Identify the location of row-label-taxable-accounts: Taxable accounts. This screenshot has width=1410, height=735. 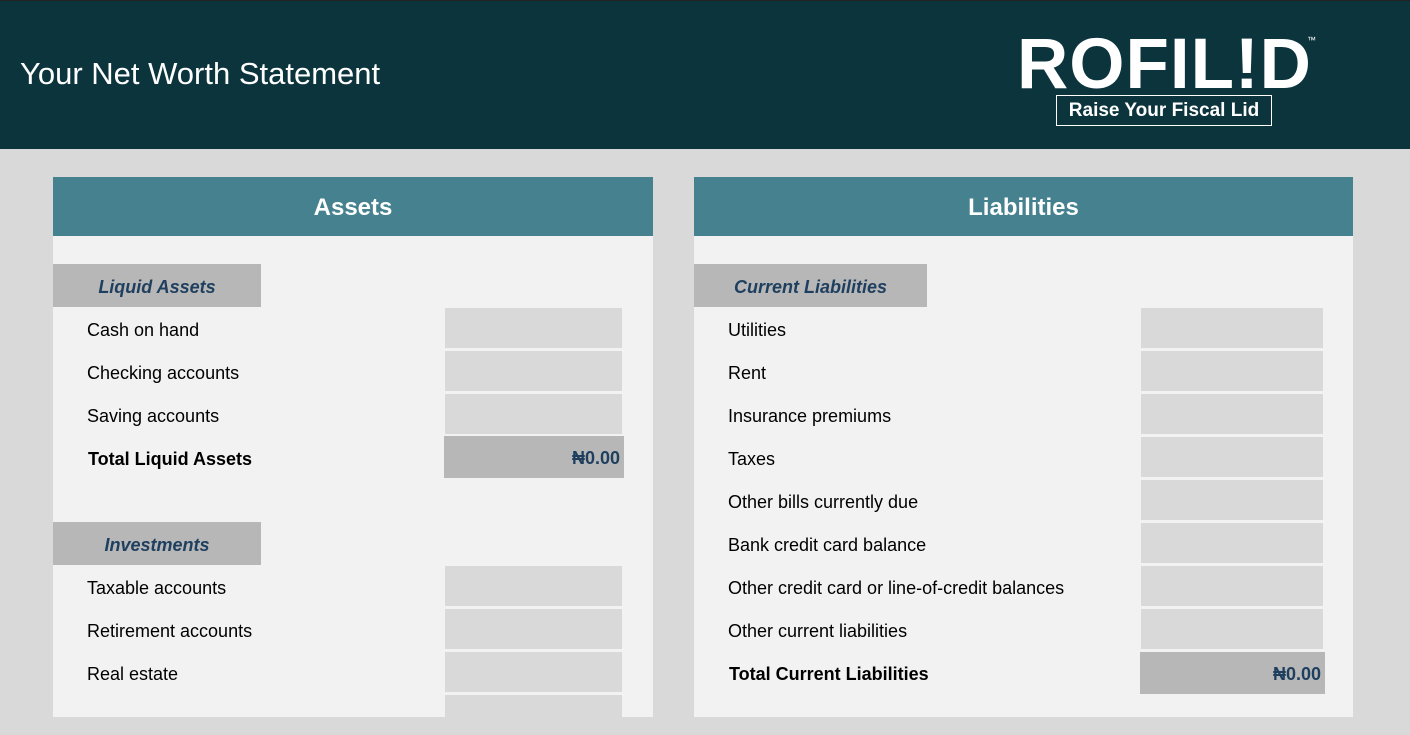
(157, 588).